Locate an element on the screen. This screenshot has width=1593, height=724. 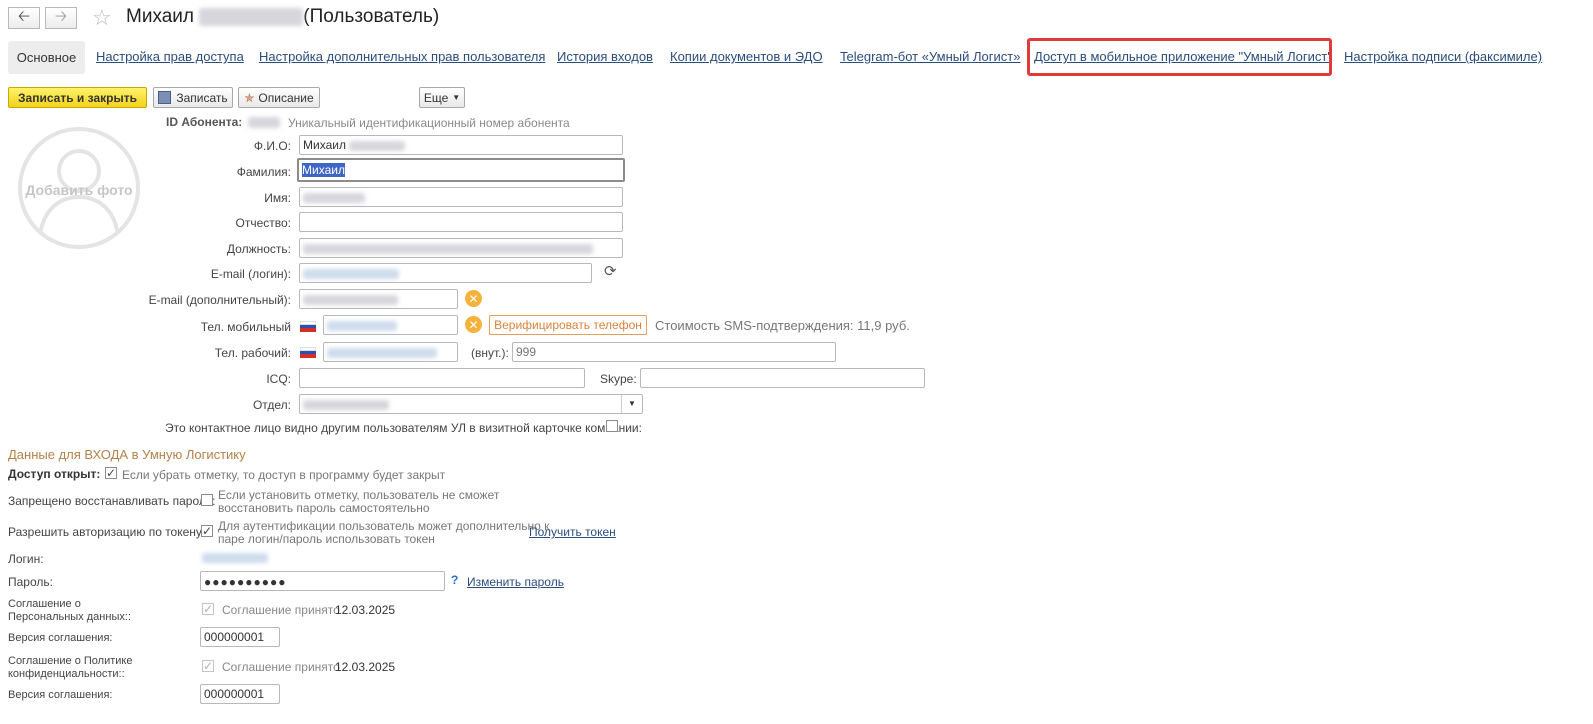
mobile-field is located at coordinates (390, 325).